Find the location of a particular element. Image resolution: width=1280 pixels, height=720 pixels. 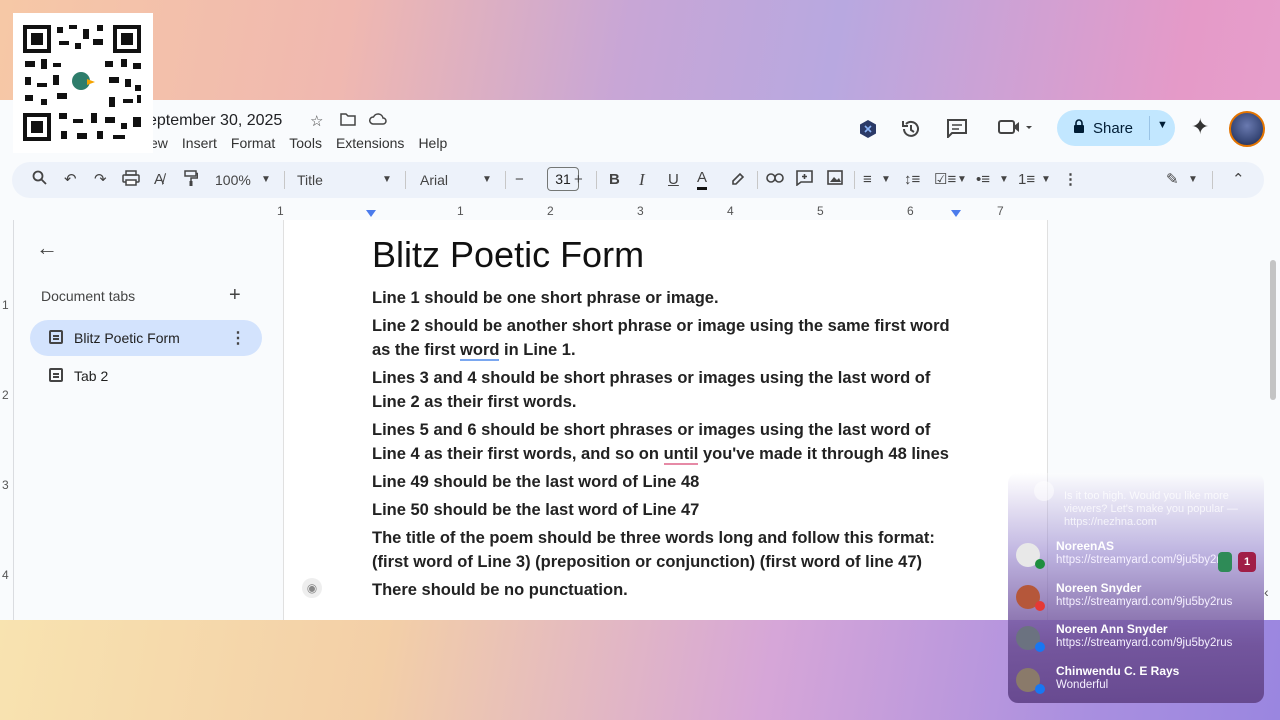

zoom-select: 100% is located at coordinates (233, 180).